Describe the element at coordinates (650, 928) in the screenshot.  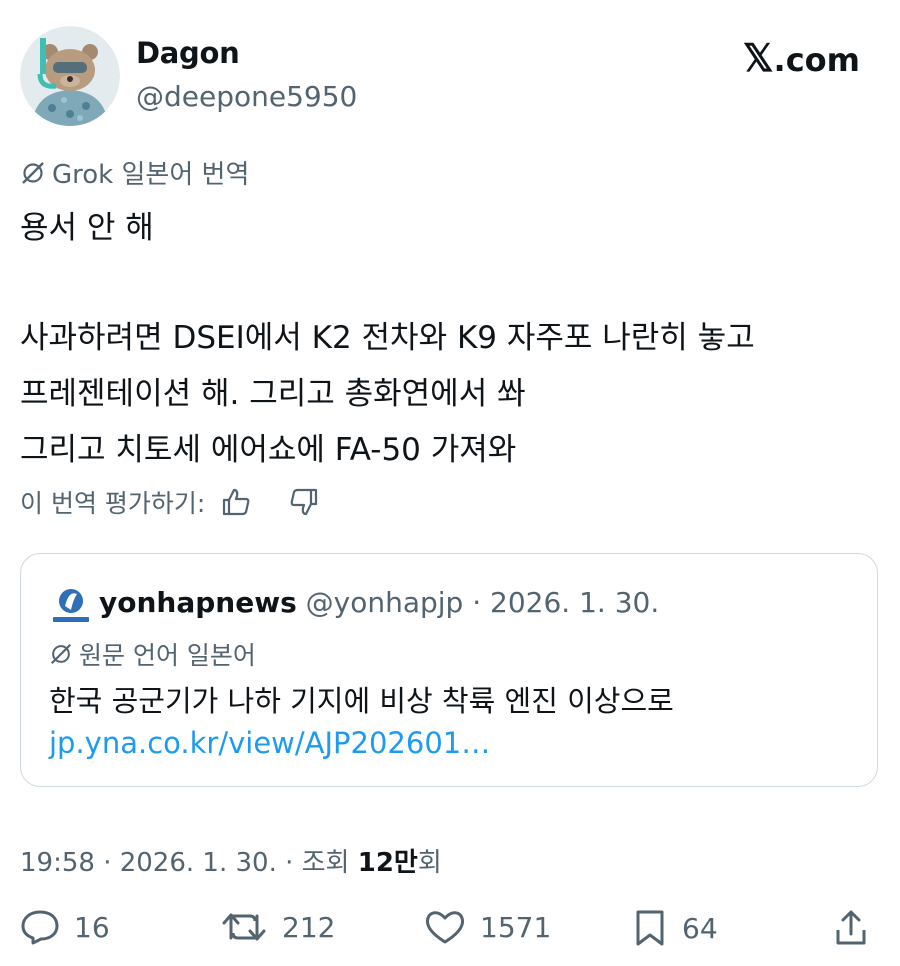
I see `bookmark-icon` at that location.